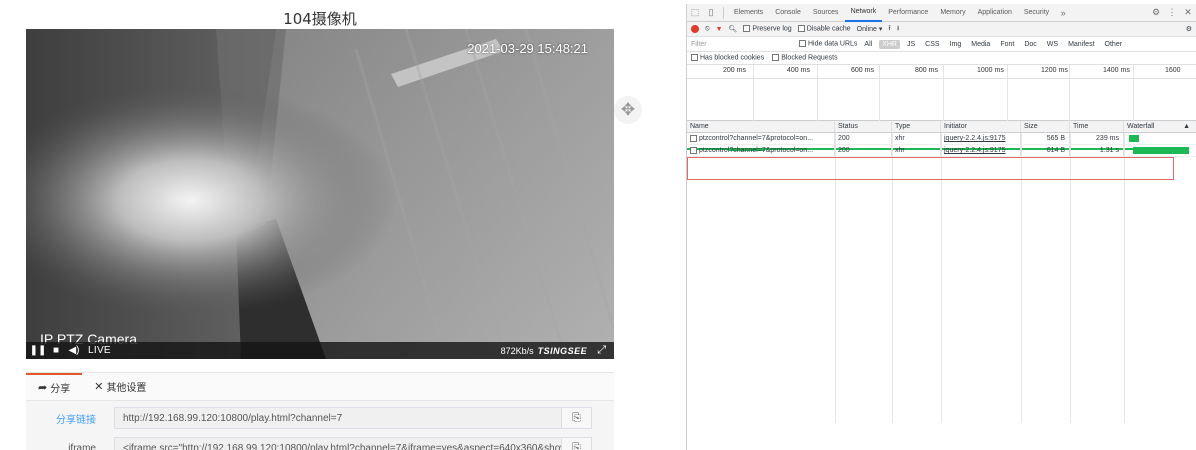 Image resolution: width=1196 pixels, height=450 pixels. What do you see at coordinates (863, 13) in the screenshot?
I see `tab-network: Network` at bounding box center [863, 13].